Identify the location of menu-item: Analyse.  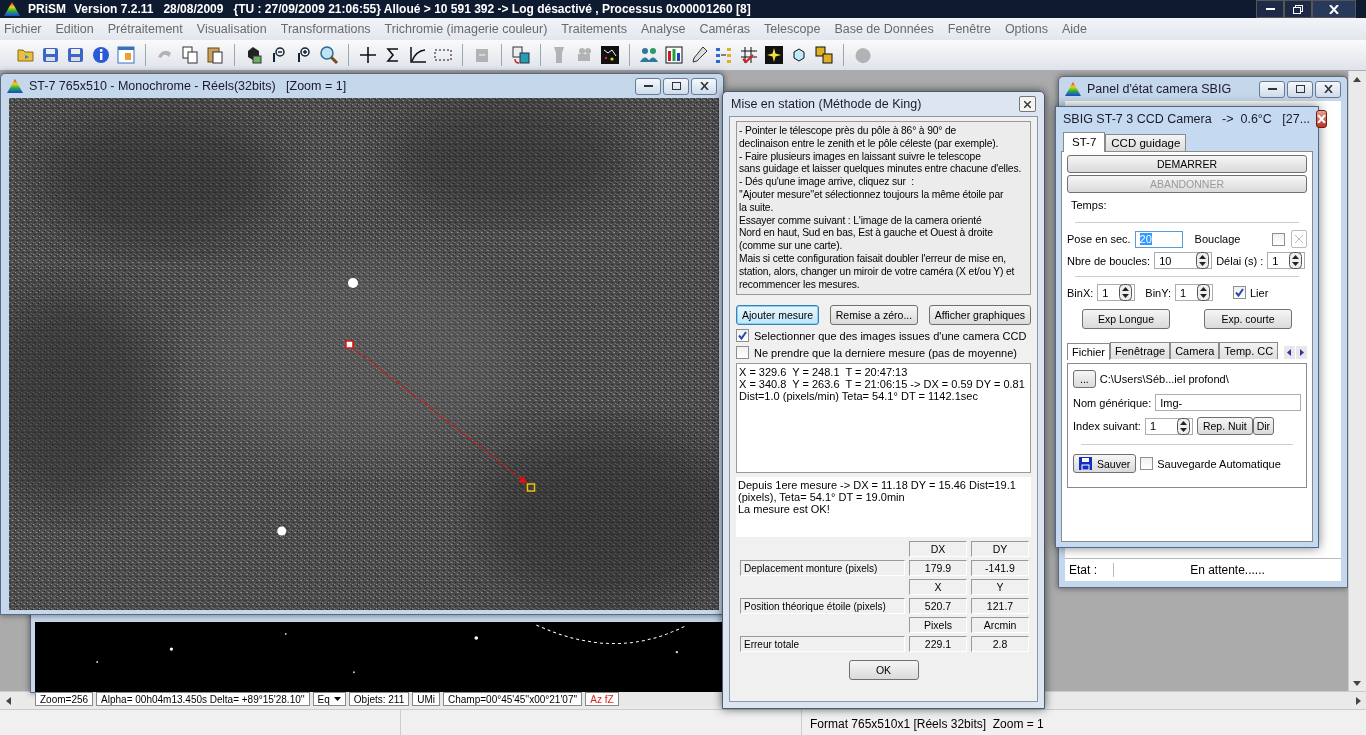
(663, 29).